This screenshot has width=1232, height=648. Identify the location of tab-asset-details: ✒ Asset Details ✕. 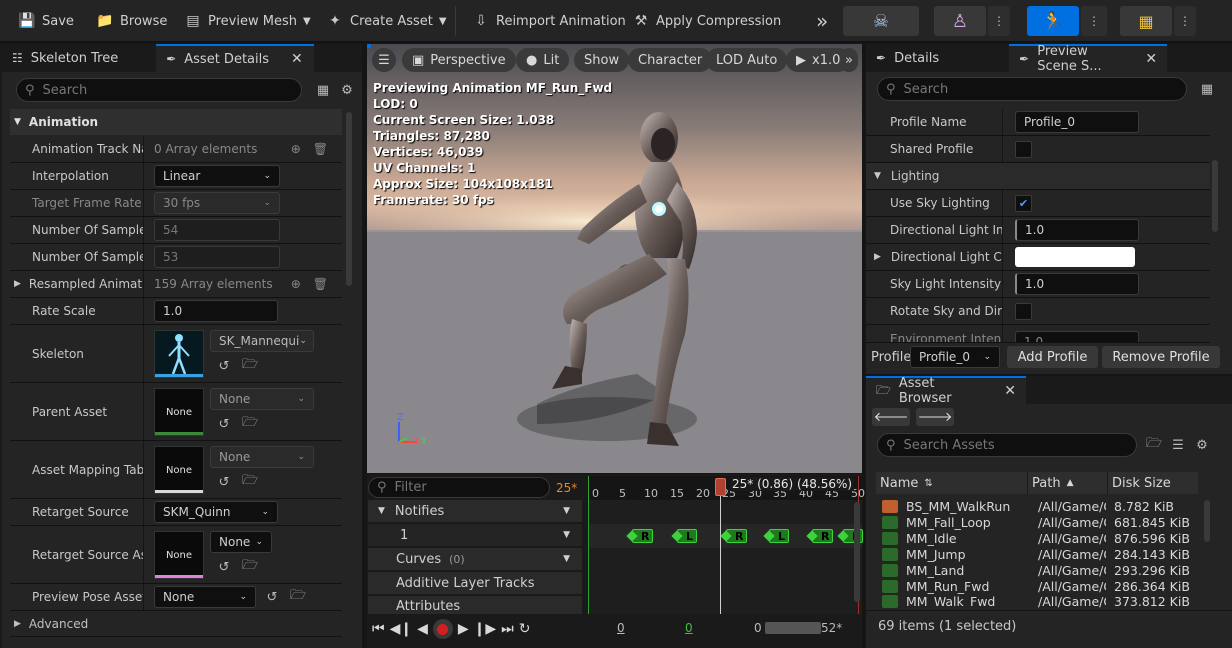
(235, 58).